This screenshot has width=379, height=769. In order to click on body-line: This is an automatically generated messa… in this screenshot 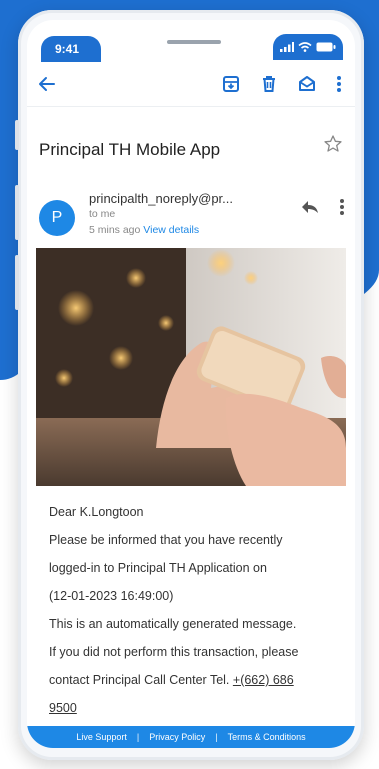, I will do `click(173, 624)`.